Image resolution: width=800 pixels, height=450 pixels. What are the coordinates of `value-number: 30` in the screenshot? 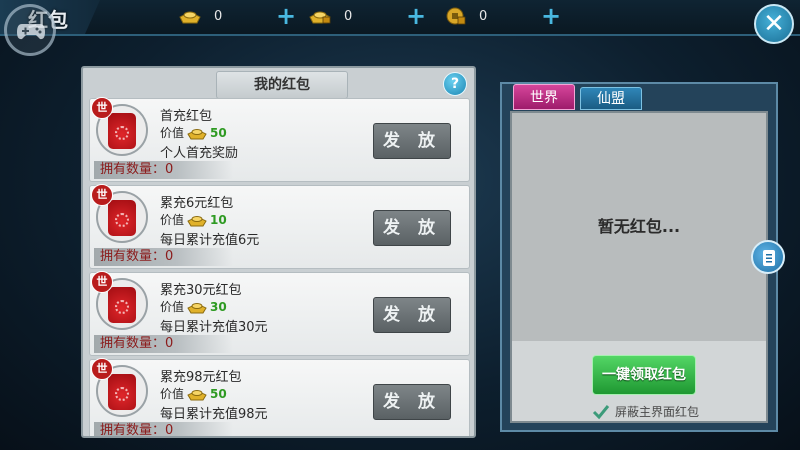 It's located at (218, 306).